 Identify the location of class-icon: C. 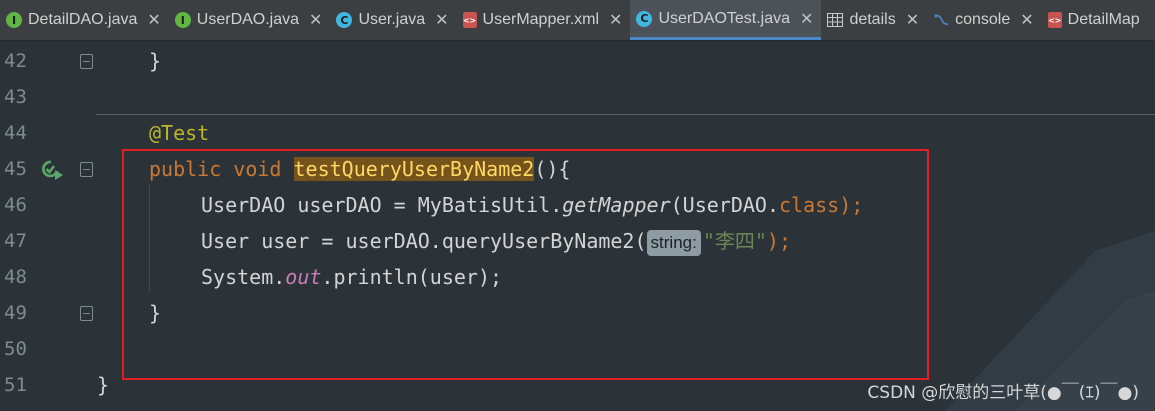
(344, 20).